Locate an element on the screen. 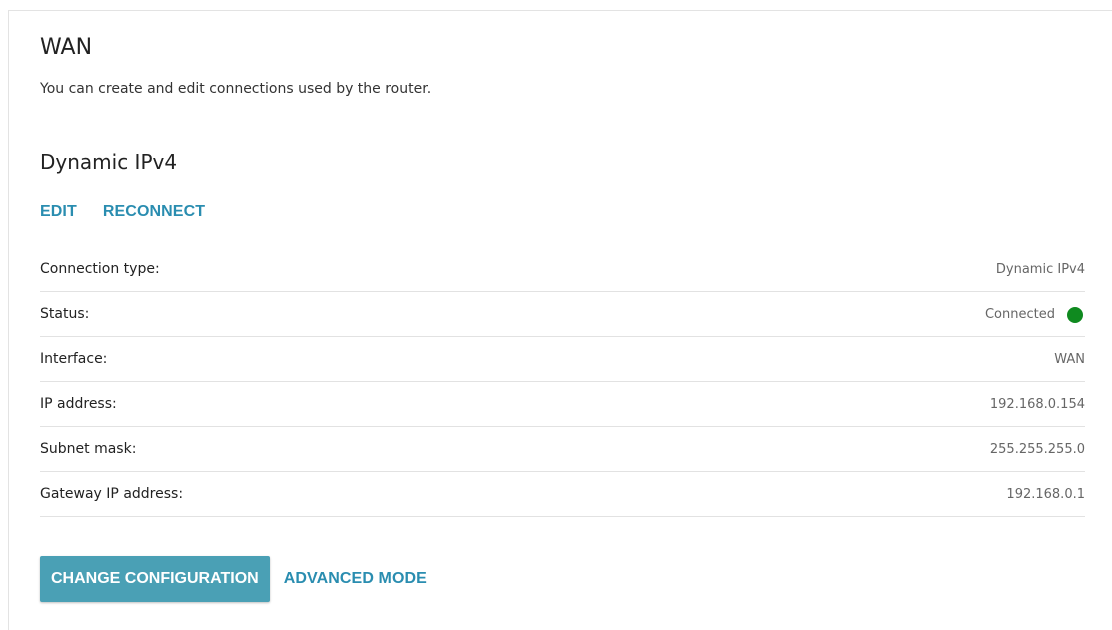 This screenshot has width=1112, height=630. change-configuration-button: CHANGE CONFIGURATION is located at coordinates (155, 579).